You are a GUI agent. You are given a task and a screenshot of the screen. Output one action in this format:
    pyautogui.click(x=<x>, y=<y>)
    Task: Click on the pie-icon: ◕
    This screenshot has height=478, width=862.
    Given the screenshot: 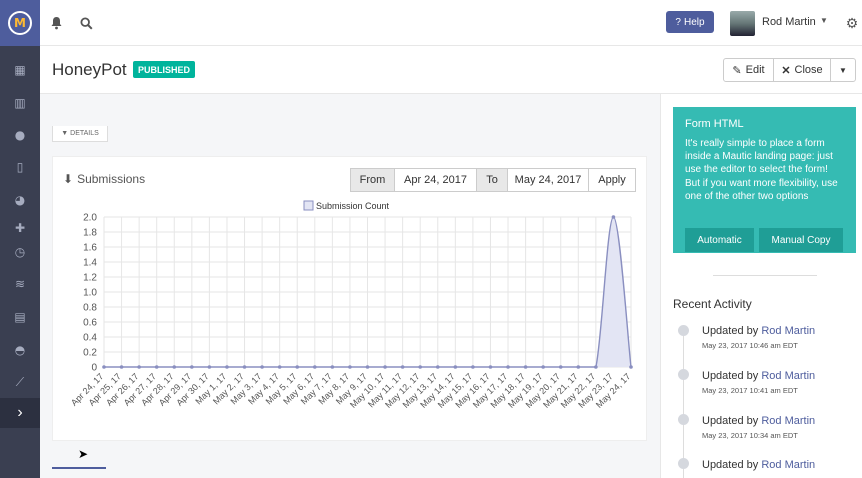 What is the action you would take?
    pyautogui.click(x=20, y=200)
    